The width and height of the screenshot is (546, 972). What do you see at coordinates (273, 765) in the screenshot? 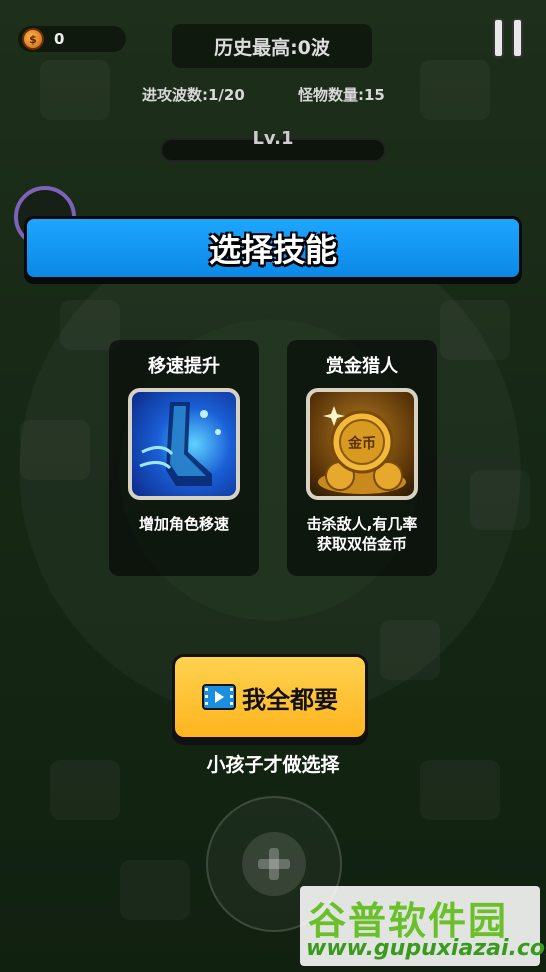
I see `skip-text: 小孩子才做选择` at bounding box center [273, 765].